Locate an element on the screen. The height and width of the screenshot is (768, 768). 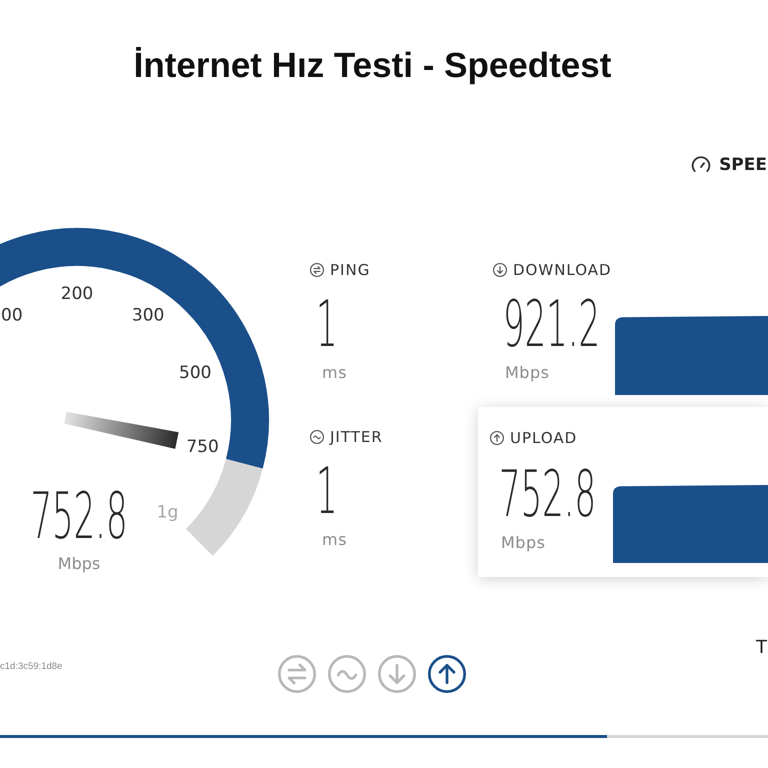
address-text: c1d:3c59:1d8e is located at coordinates (31, 667).